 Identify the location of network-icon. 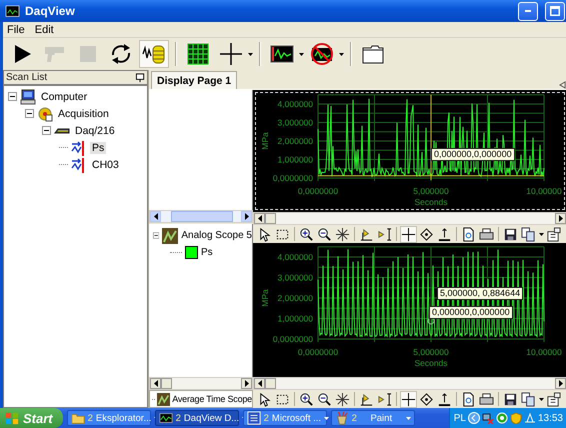
(488, 418).